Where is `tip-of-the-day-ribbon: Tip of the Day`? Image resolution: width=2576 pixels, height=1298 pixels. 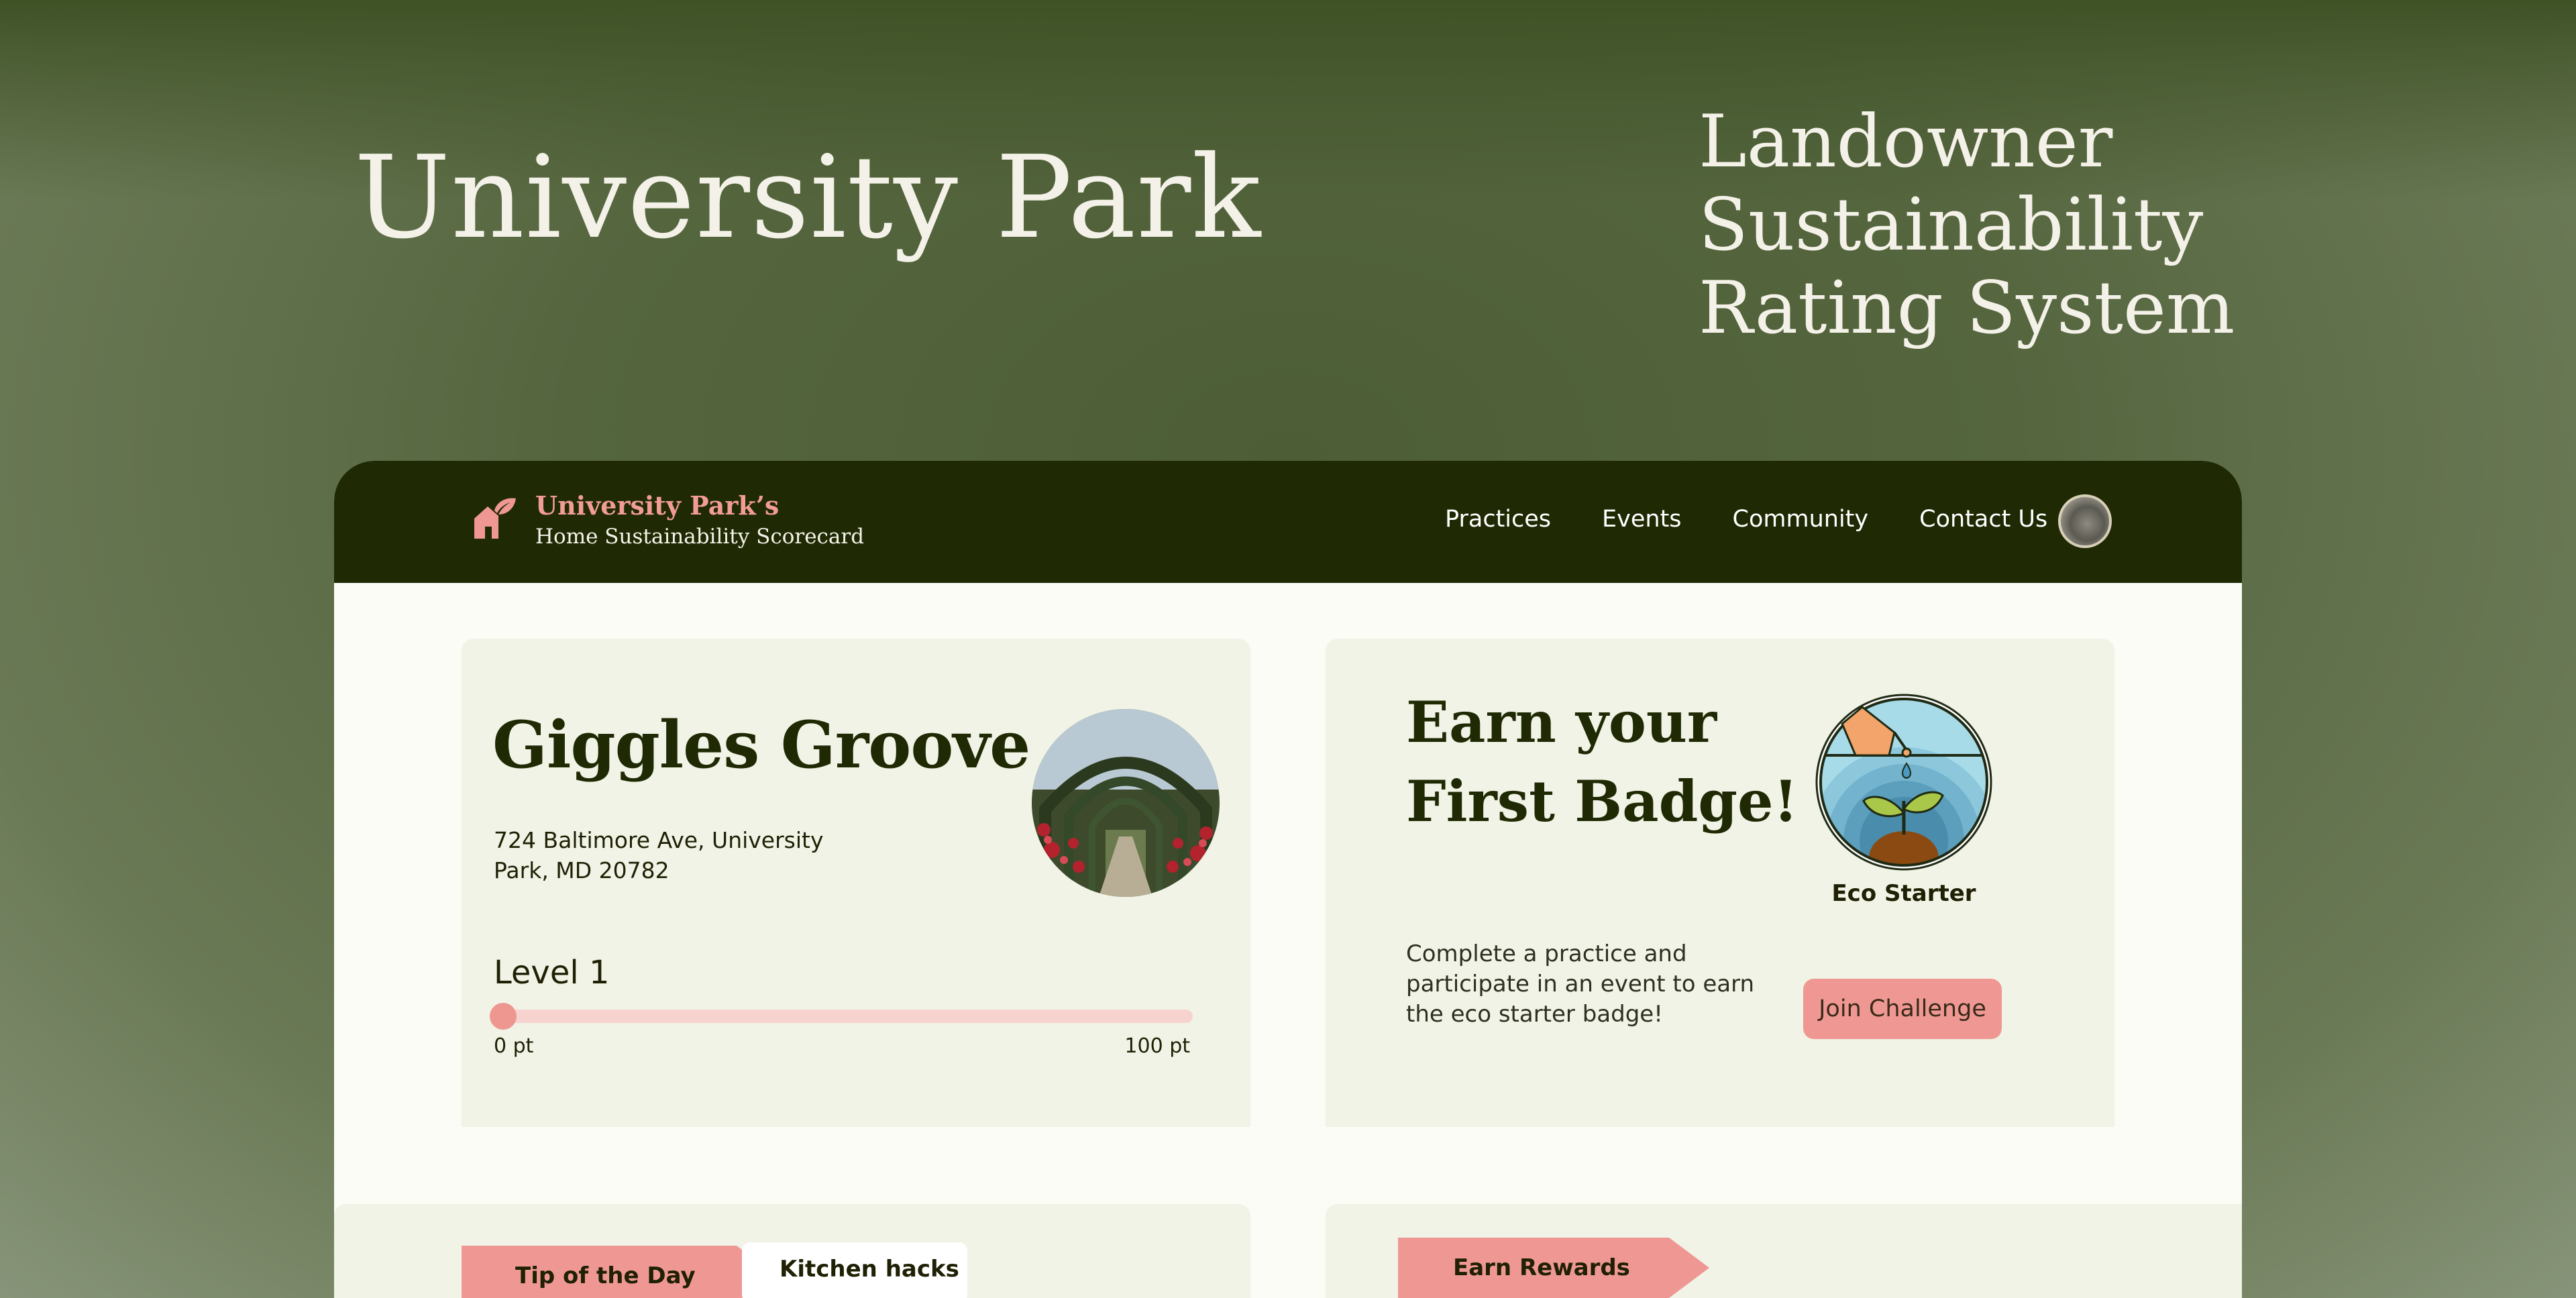
tip-of-the-day-ribbon: Tip of the Day is located at coordinates (619, 1272).